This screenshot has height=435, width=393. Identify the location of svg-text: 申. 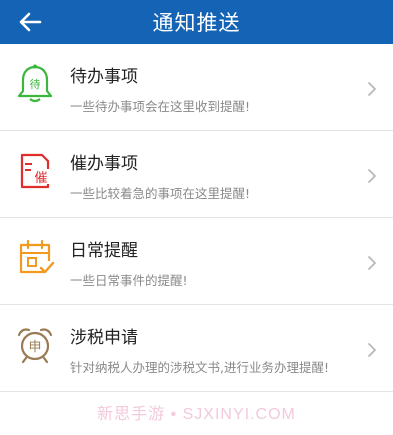
(34, 347).